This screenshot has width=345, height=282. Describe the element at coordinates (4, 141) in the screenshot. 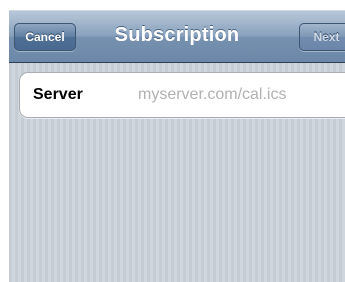

I see `left-edge` at that location.